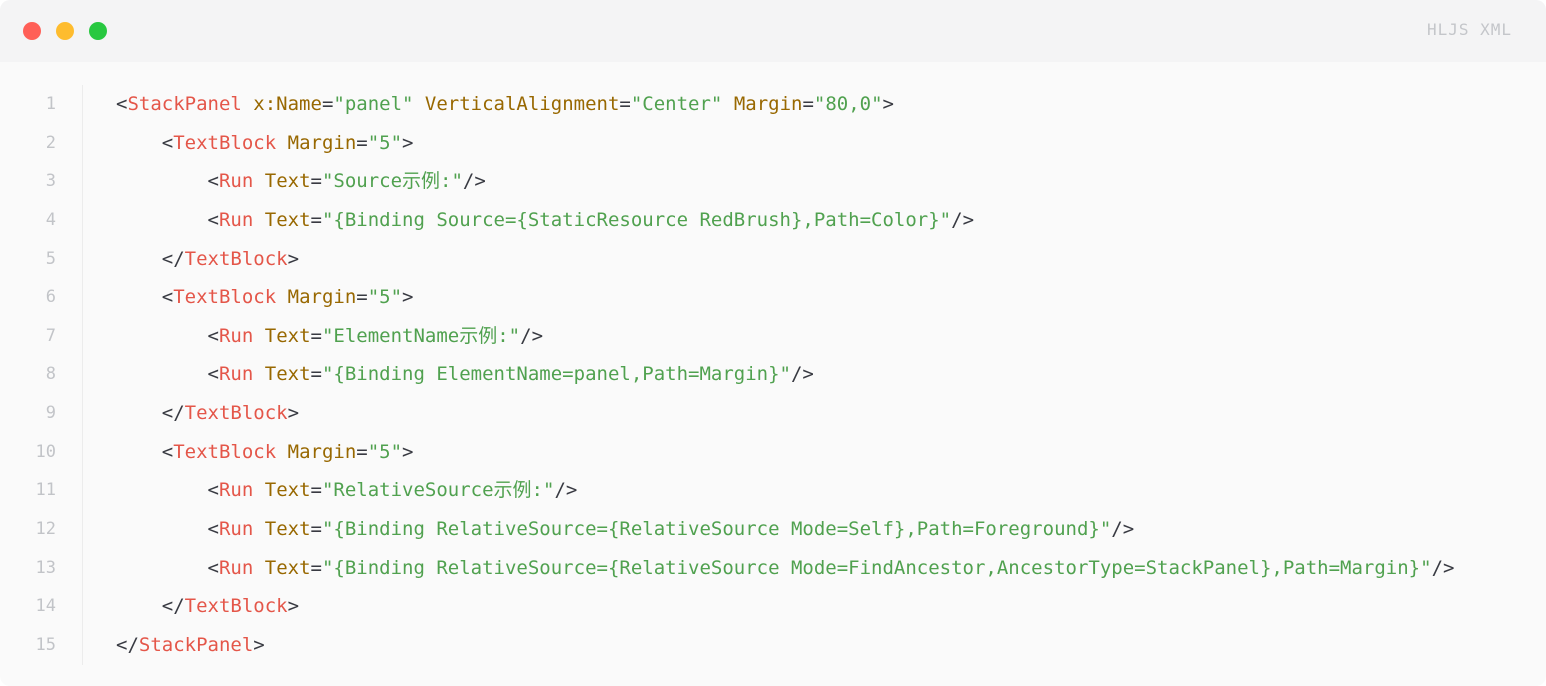 This screenshot has width=1546, height=686. What do you see at coordinates (50, 181) in the screenshot?
I see `line-number: 3` at bounding box center [50, 181].